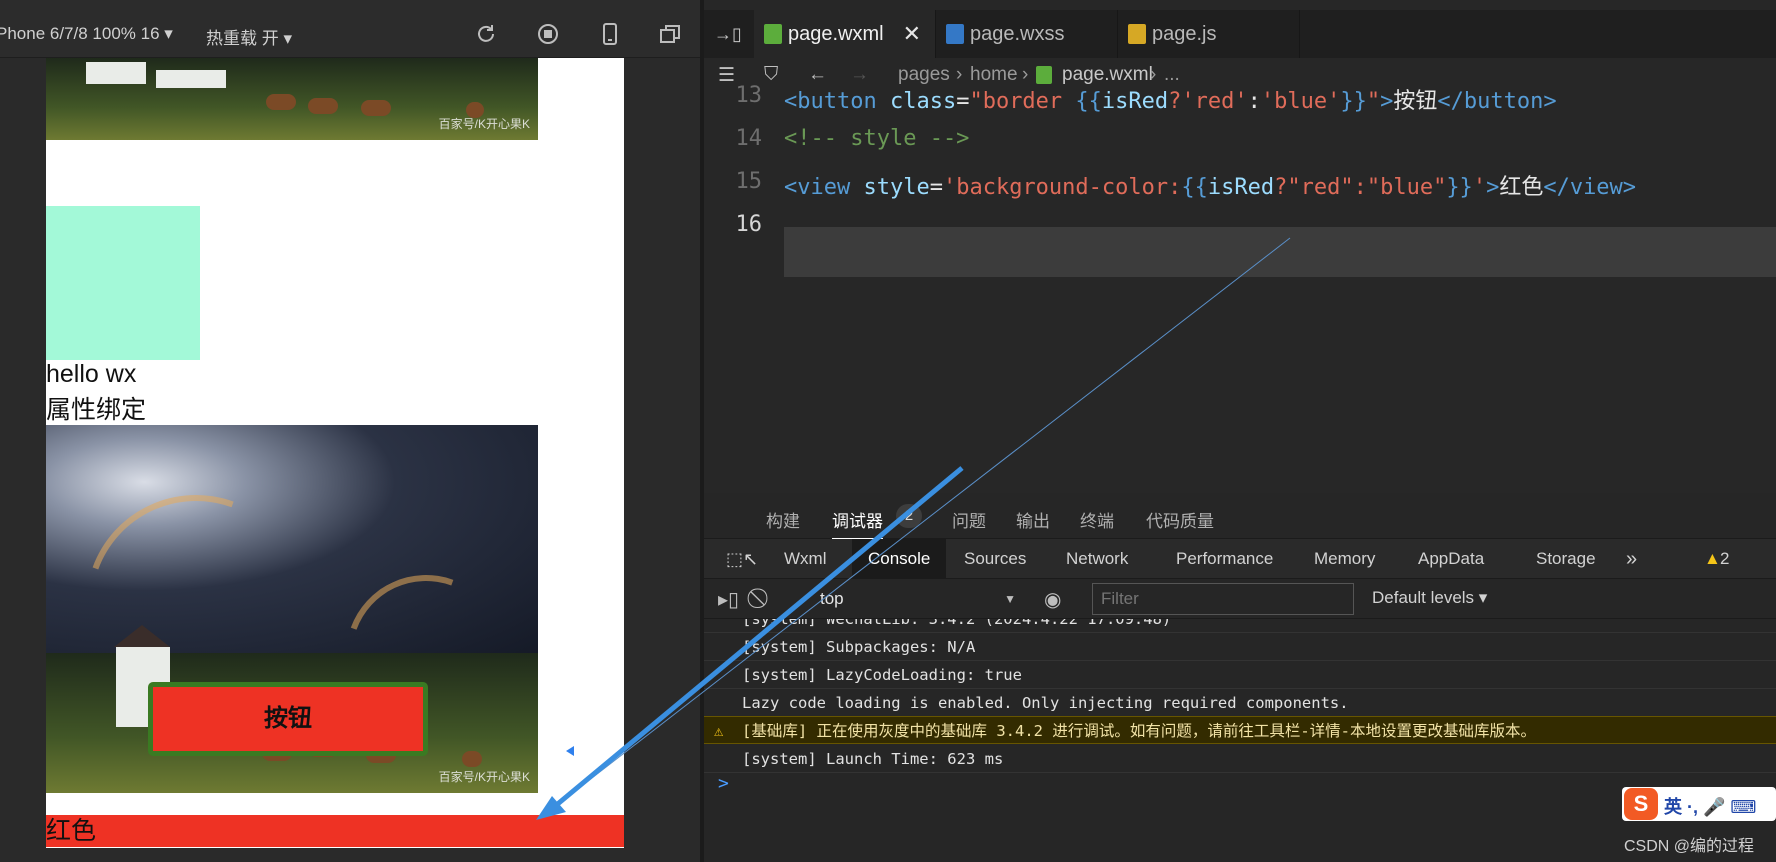 This screenshot has width=1776, height=862. I want to click on log-levels-label: Default levels, so click(1423, 597).